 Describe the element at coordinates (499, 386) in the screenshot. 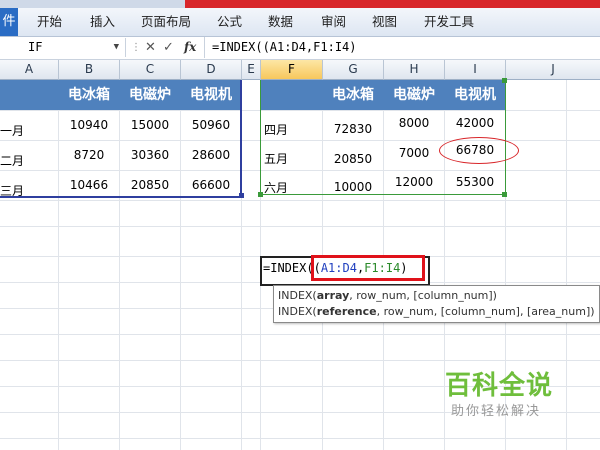

I see `watermark-title: 百科全说` at that location.